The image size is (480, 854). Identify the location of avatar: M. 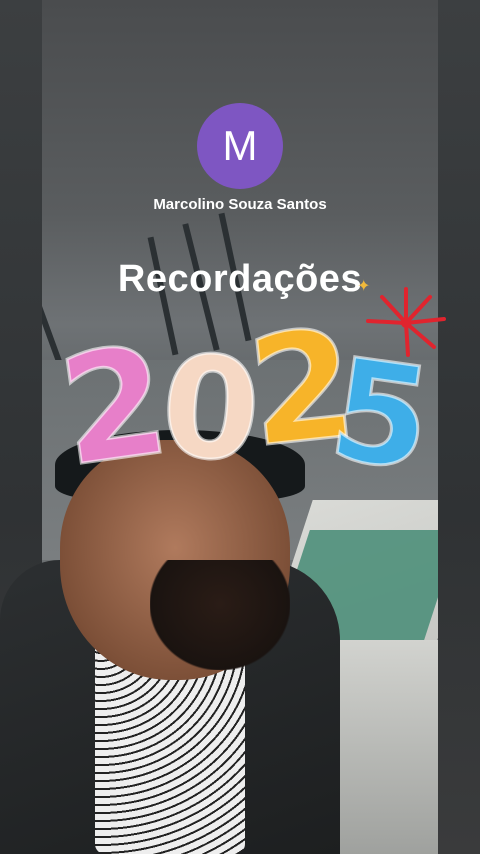
(240, 146).